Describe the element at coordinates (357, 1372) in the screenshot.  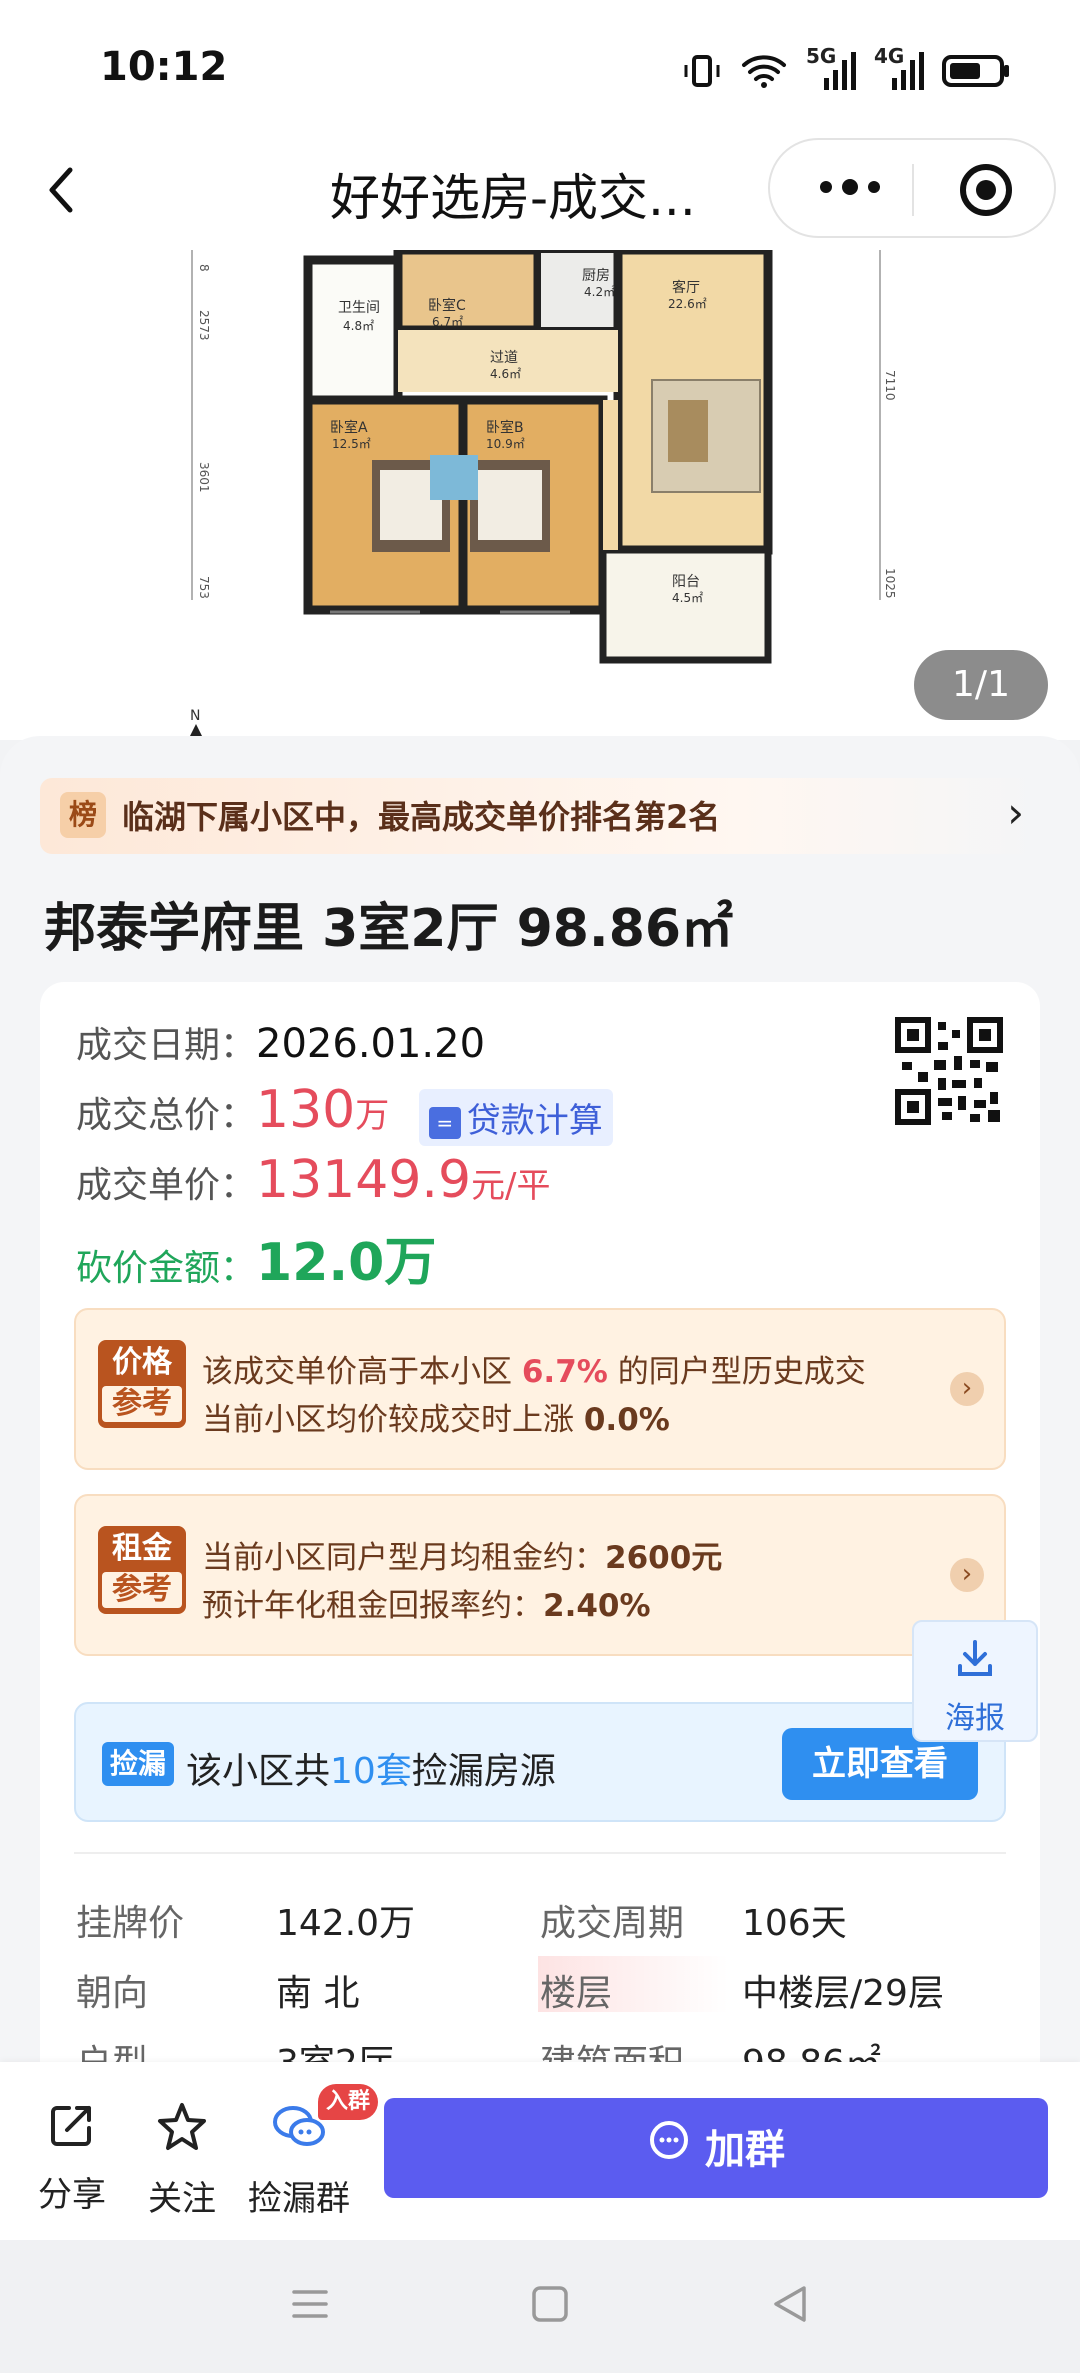
I see `price-tip-line1-a: 该成交单价高于本小区` at that location.